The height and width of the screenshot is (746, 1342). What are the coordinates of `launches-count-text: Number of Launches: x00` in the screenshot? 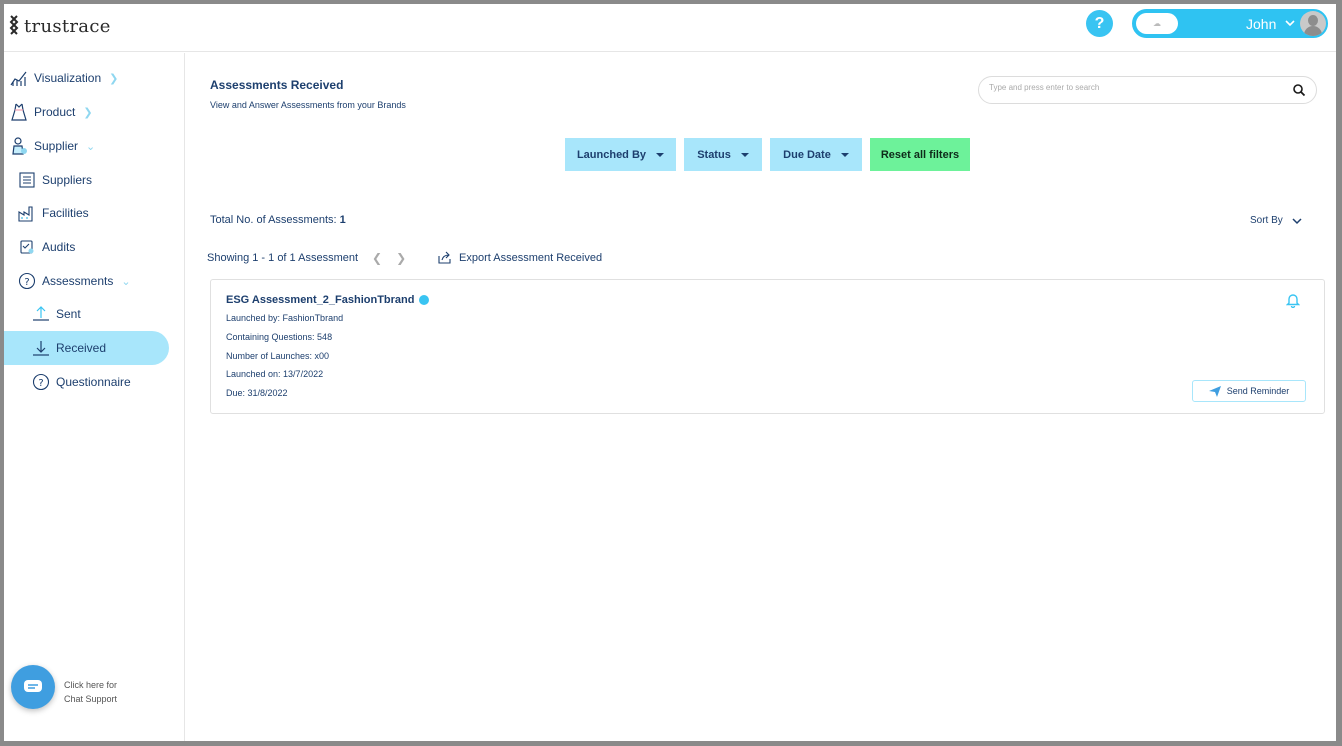 It's located at (278, 356).